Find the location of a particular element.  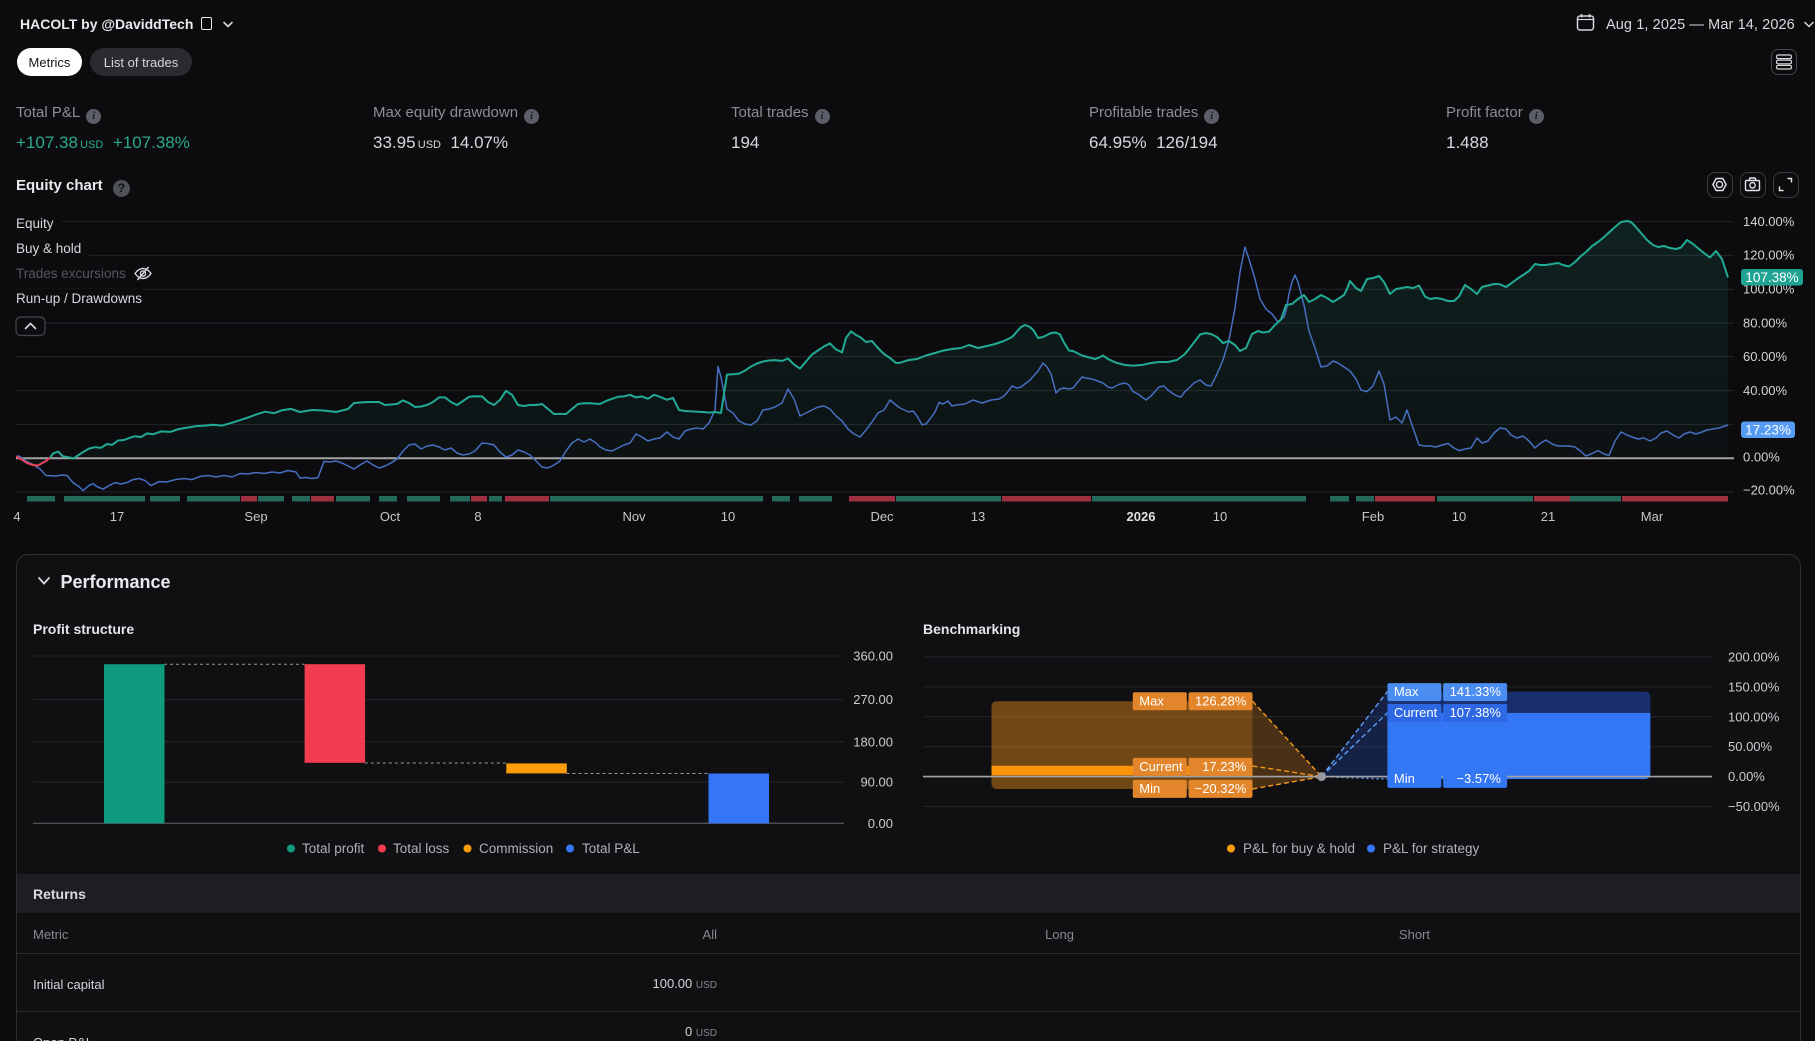

svg-text: Commission is located at coordinates (516, 848).